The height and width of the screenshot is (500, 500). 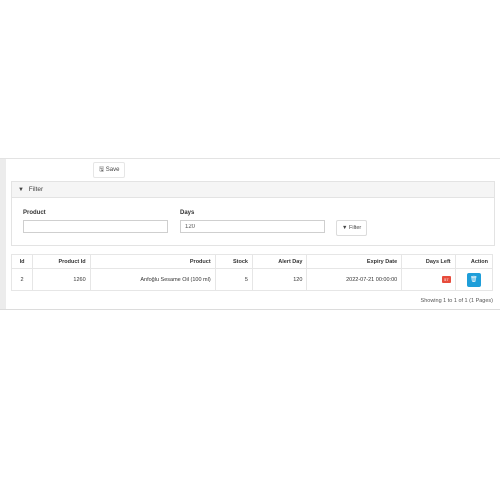 I want to click on cell-days-left: 57, so click(x=428, y=279).